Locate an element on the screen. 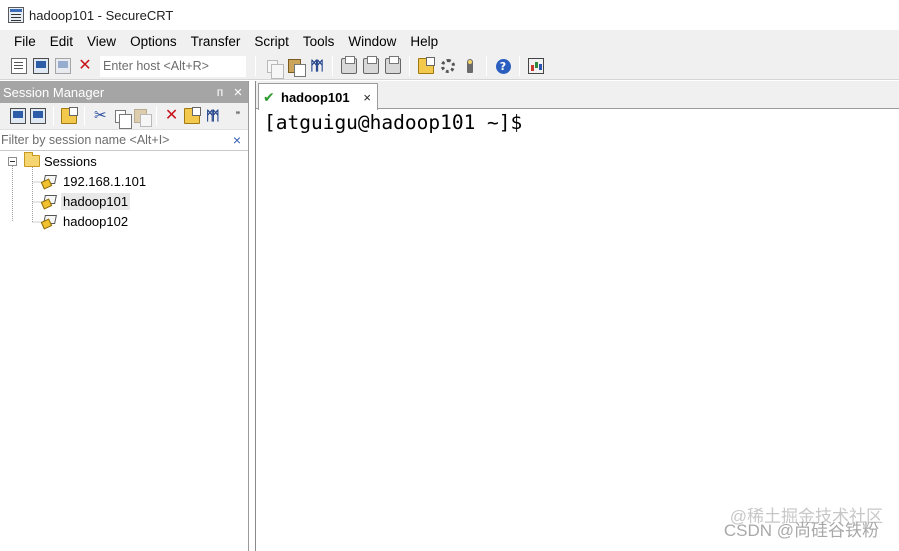 This screenshot has width=899, height=551. cut-icon: ✂ is located at coordinates (100, 115).